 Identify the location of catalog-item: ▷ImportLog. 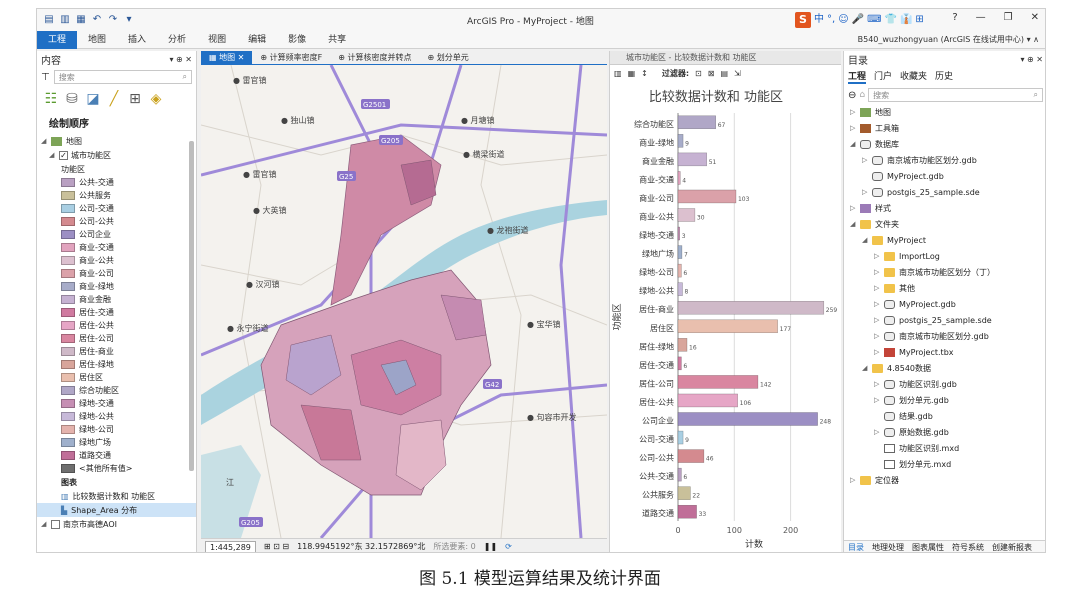
(945, 256).